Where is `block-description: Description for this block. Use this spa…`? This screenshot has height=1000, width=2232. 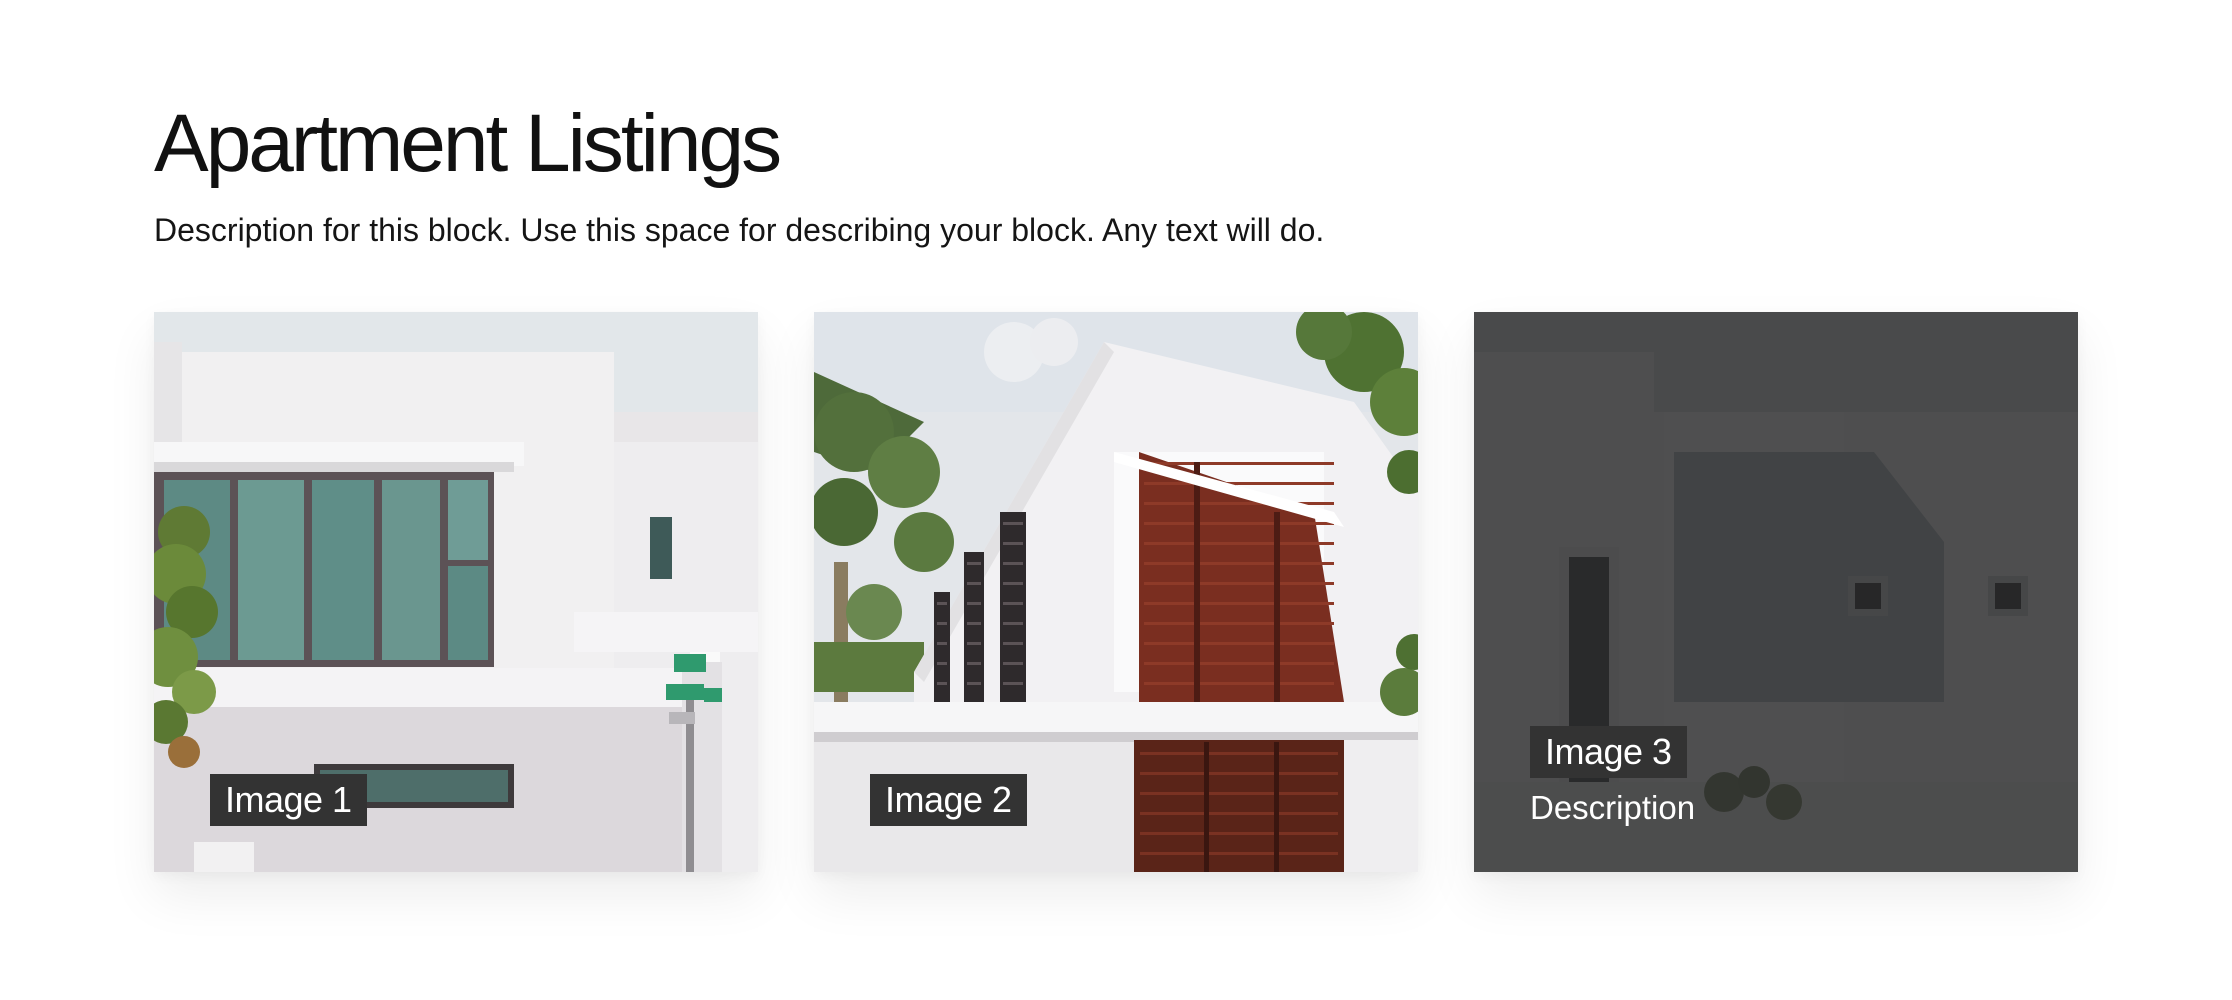
block-description: Description for this block. Use this spa… is located at coordinates (739, 230).